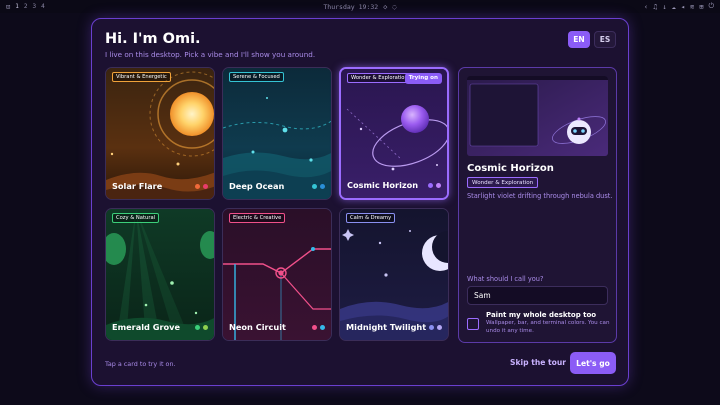 The width and height of the screenshot is (720, 405). I want to click on wifi-icon: ≋, so click(692, 7).